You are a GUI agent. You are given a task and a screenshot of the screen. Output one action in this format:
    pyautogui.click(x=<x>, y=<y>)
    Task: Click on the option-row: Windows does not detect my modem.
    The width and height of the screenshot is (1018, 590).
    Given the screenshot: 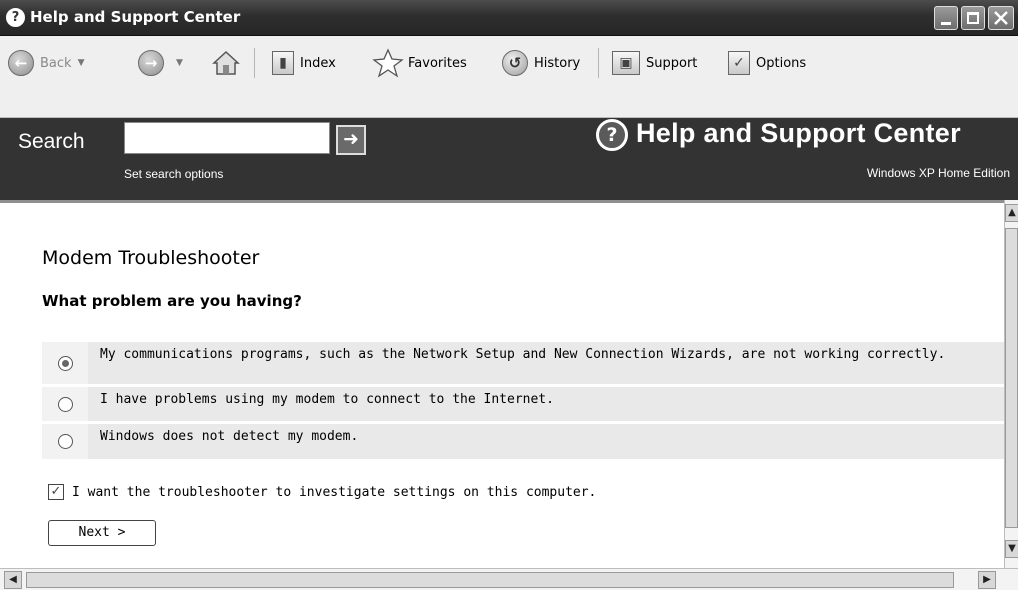 What is the action you would take?
    pyautogui.click(x=523, y=441)
    